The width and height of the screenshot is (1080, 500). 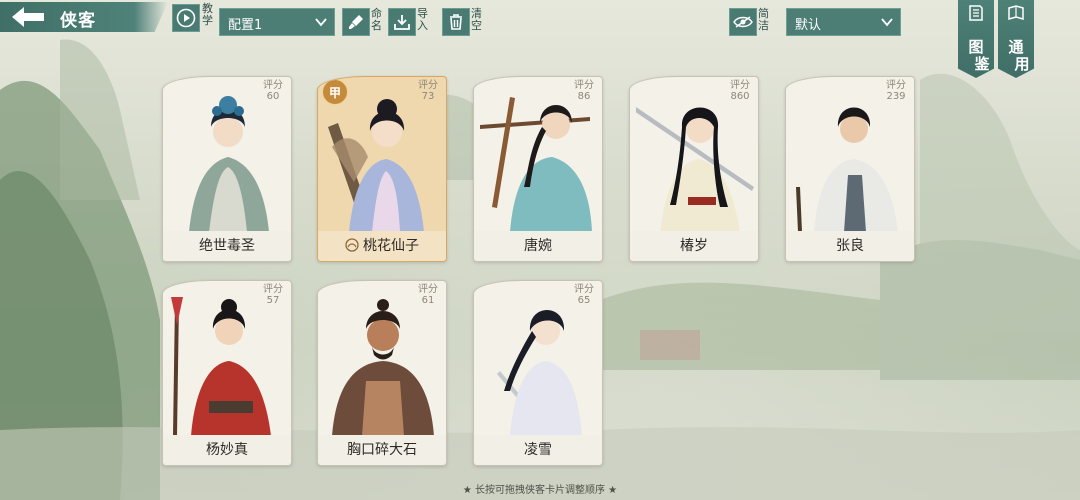 What do you see at coordinates (843, 22) in the screenshot?
I see `sort-select: 默认` at bounding box center [843, 22].